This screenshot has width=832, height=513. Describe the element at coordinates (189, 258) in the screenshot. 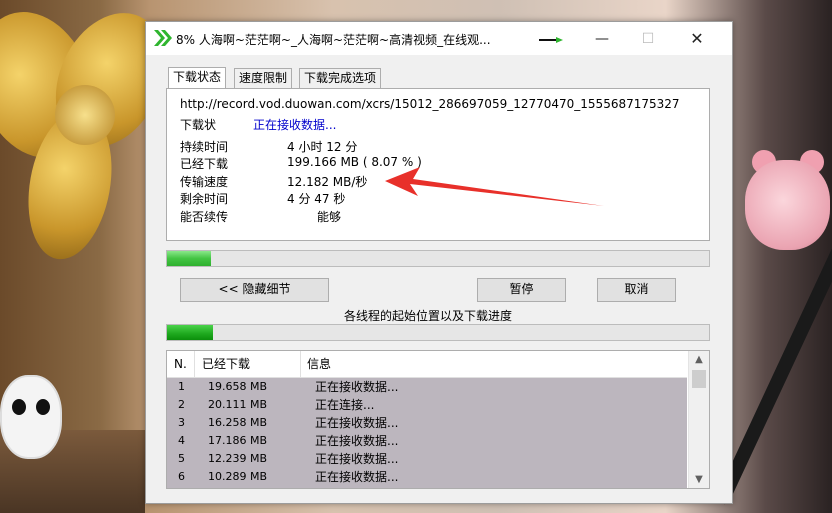

I see `overall-progress-fill` at that location.